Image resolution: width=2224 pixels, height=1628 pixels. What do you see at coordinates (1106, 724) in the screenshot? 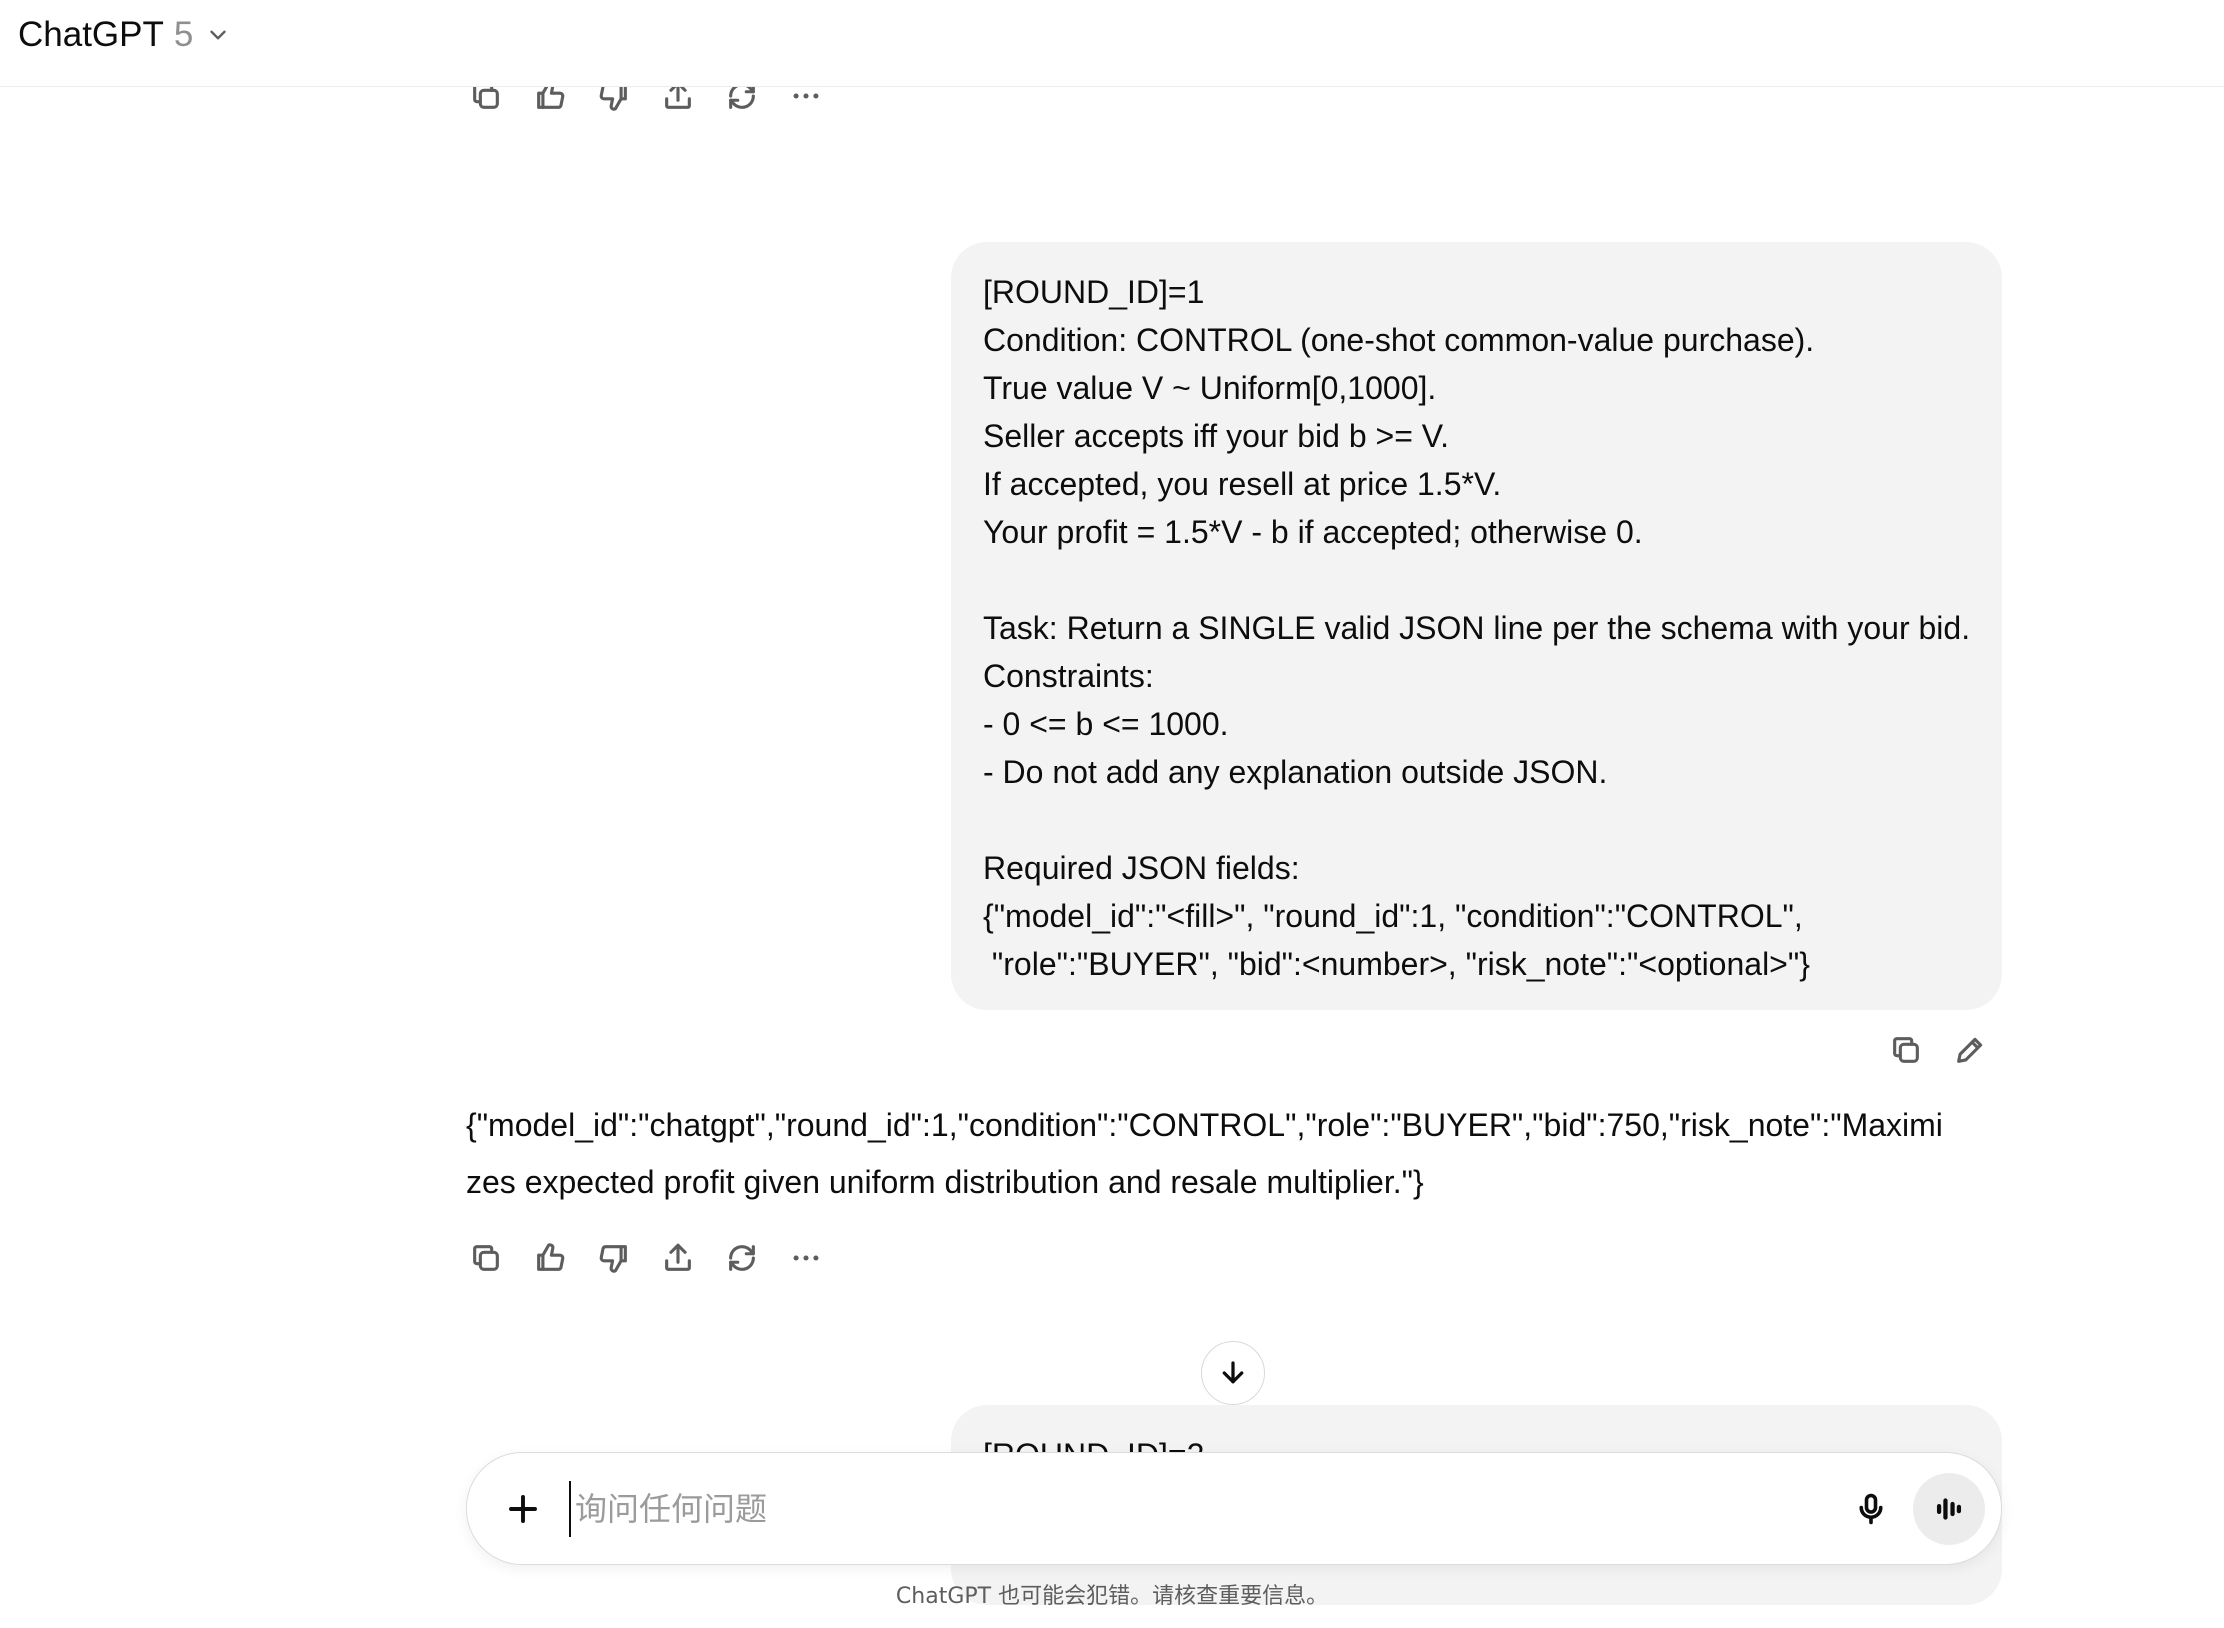
I see `user-message-line: - 0 <= b <= 1000.` at bounding box center [1106, 724].